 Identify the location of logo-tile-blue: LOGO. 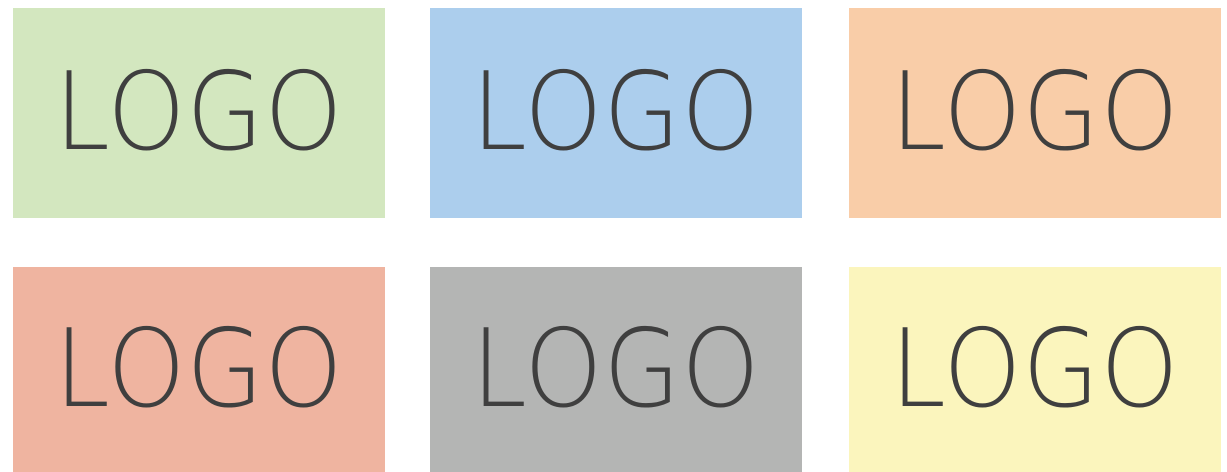
(616, 113).